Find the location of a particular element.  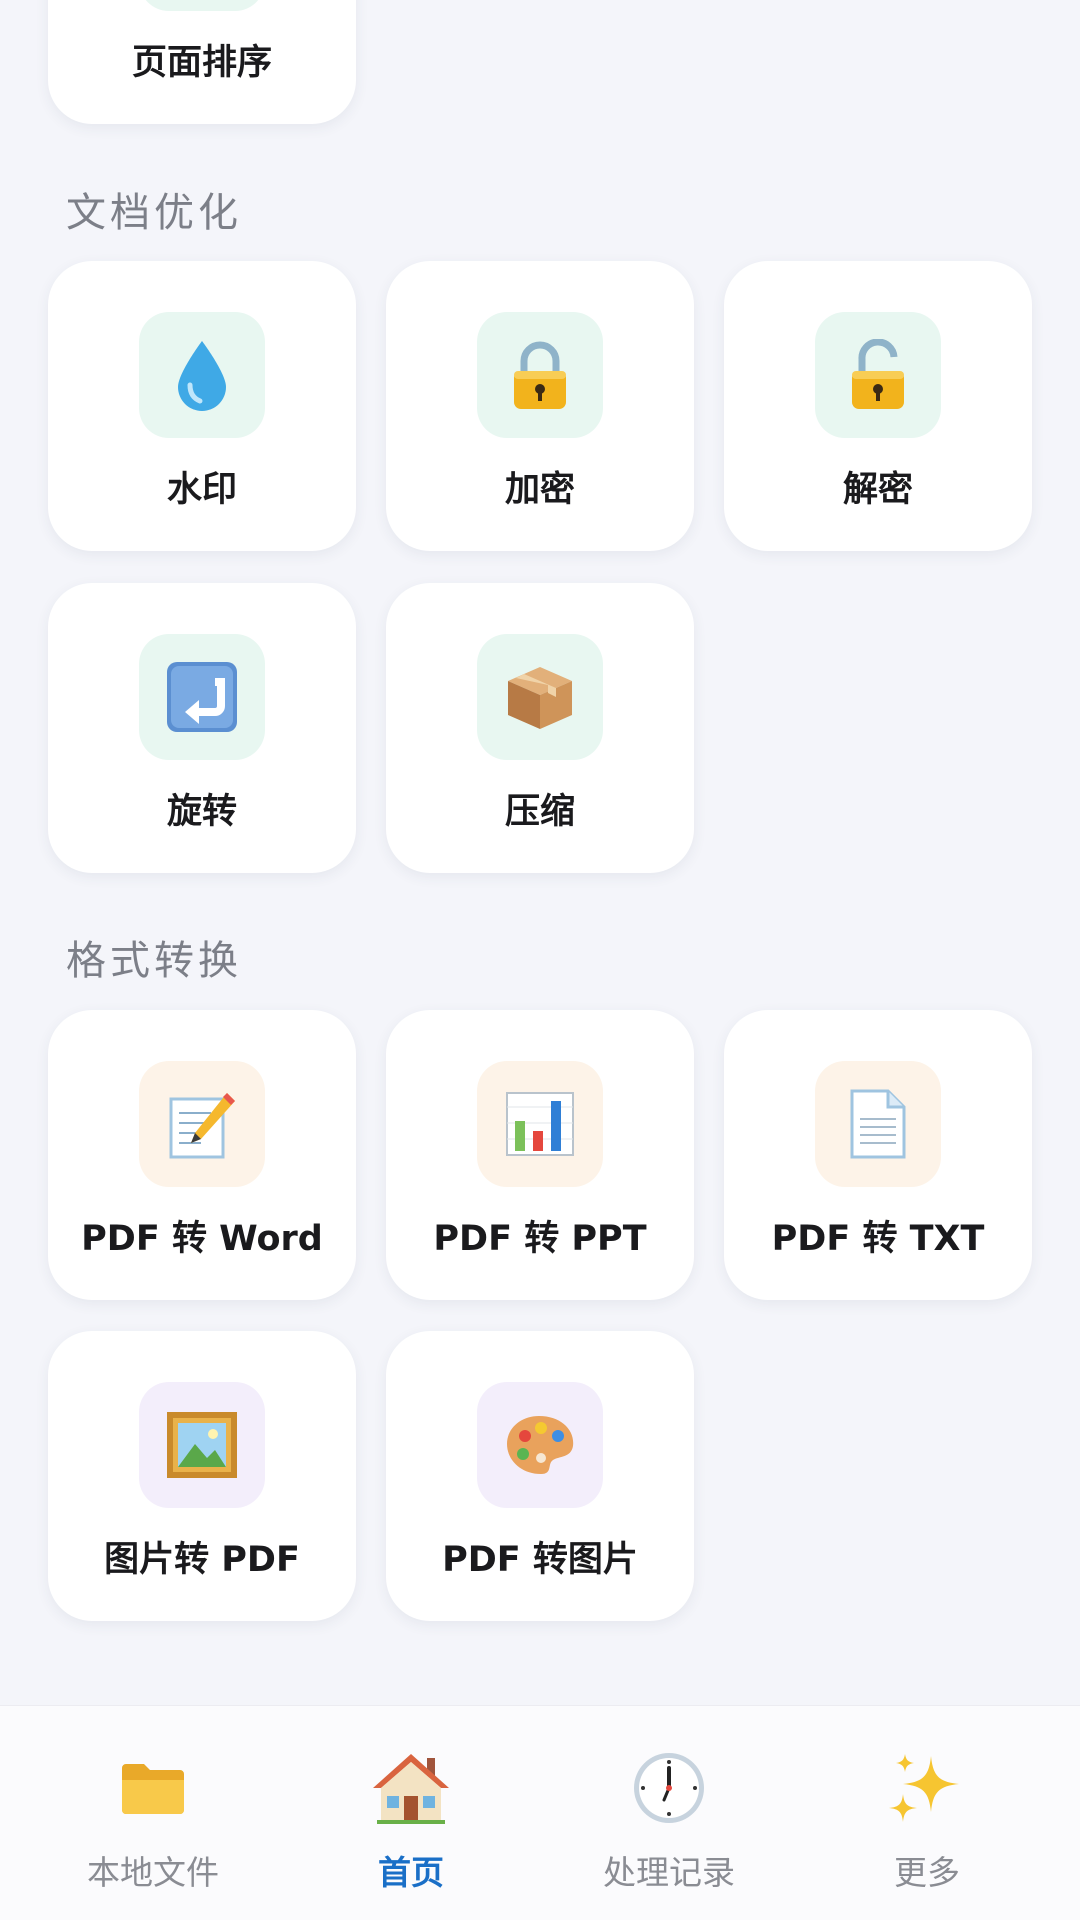

unlock-icon is located at coordinates (878, 375).